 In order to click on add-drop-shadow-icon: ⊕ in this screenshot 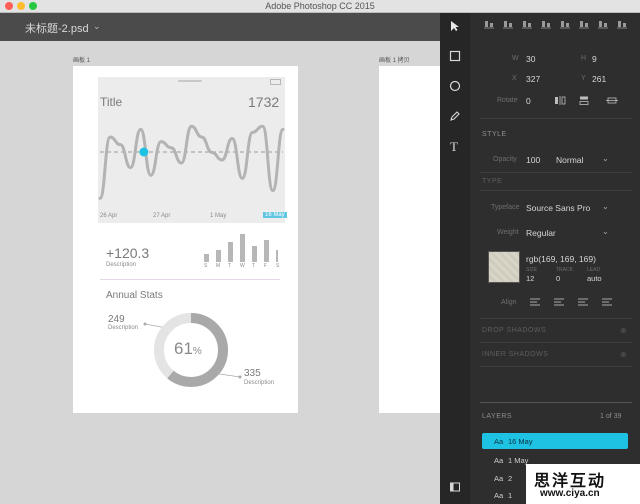, I will do `click(623, 330)`.